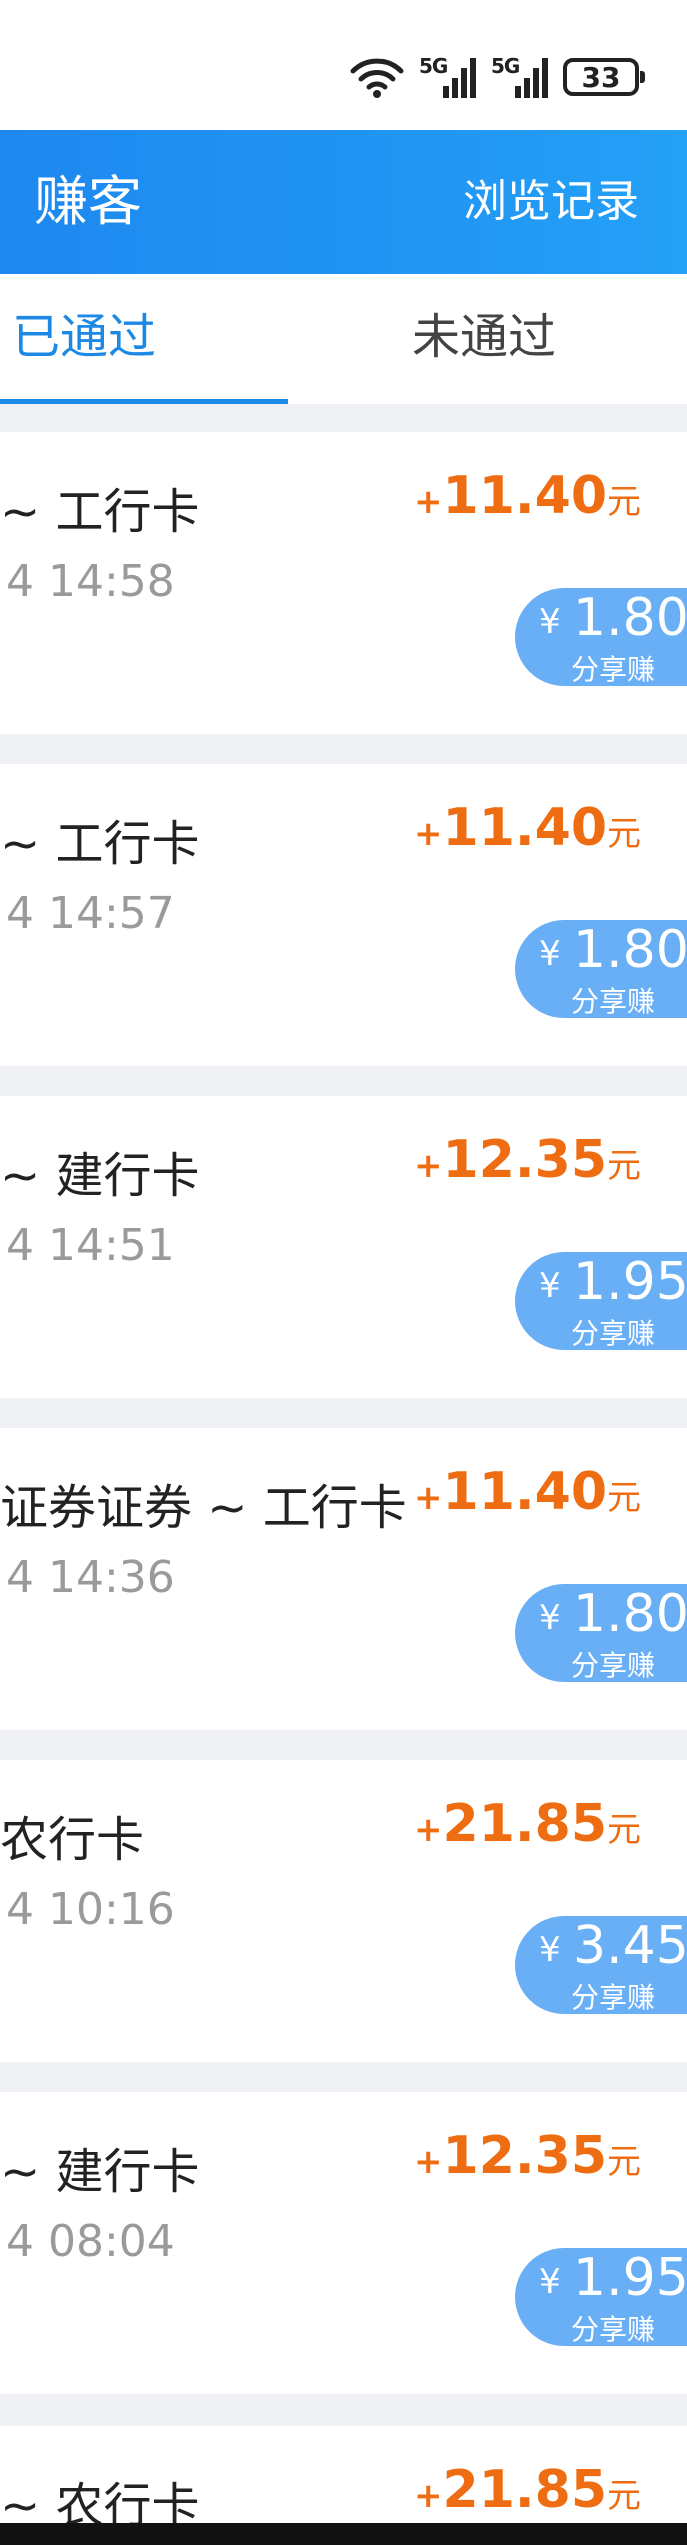 Image resolution: width=687 pixels, height=2545 pixels. I want to click on list-item: ~ 建行卡 4 08:04 +12.35元 ¥ 1.95 分享赚, so click(343, 2243).